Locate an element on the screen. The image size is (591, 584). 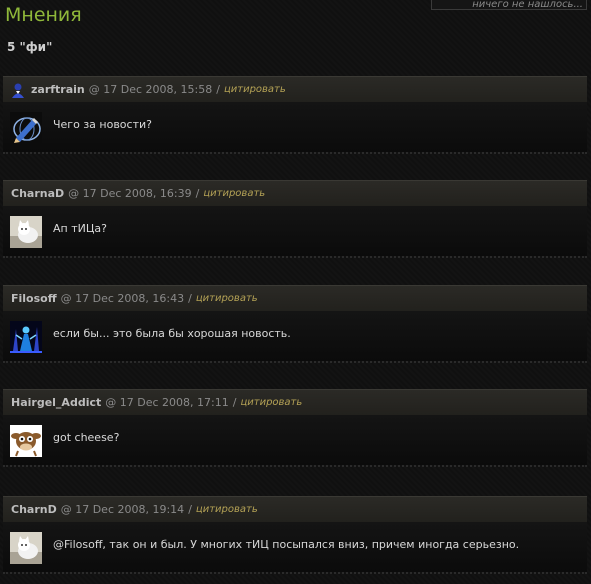
comment-count-title: 5 "фи" is located at coordinates (30, 47).